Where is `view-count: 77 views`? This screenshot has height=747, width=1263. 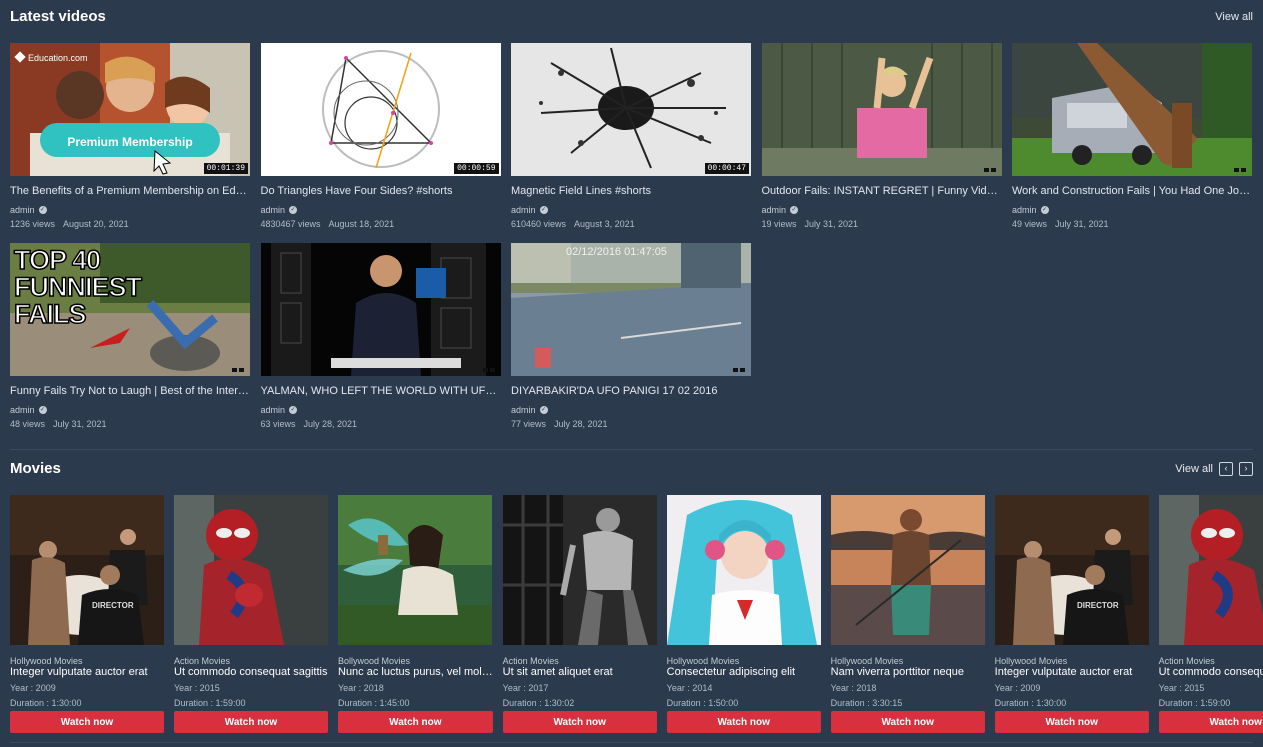
view-count: 77 views is located at coordinates (529, 424).